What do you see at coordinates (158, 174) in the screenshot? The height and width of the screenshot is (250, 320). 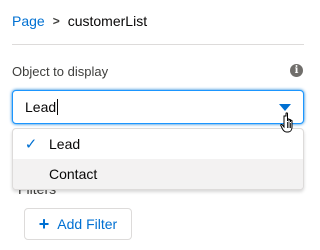 I see `option-contact: Contact` at bounding box center [158, 174].